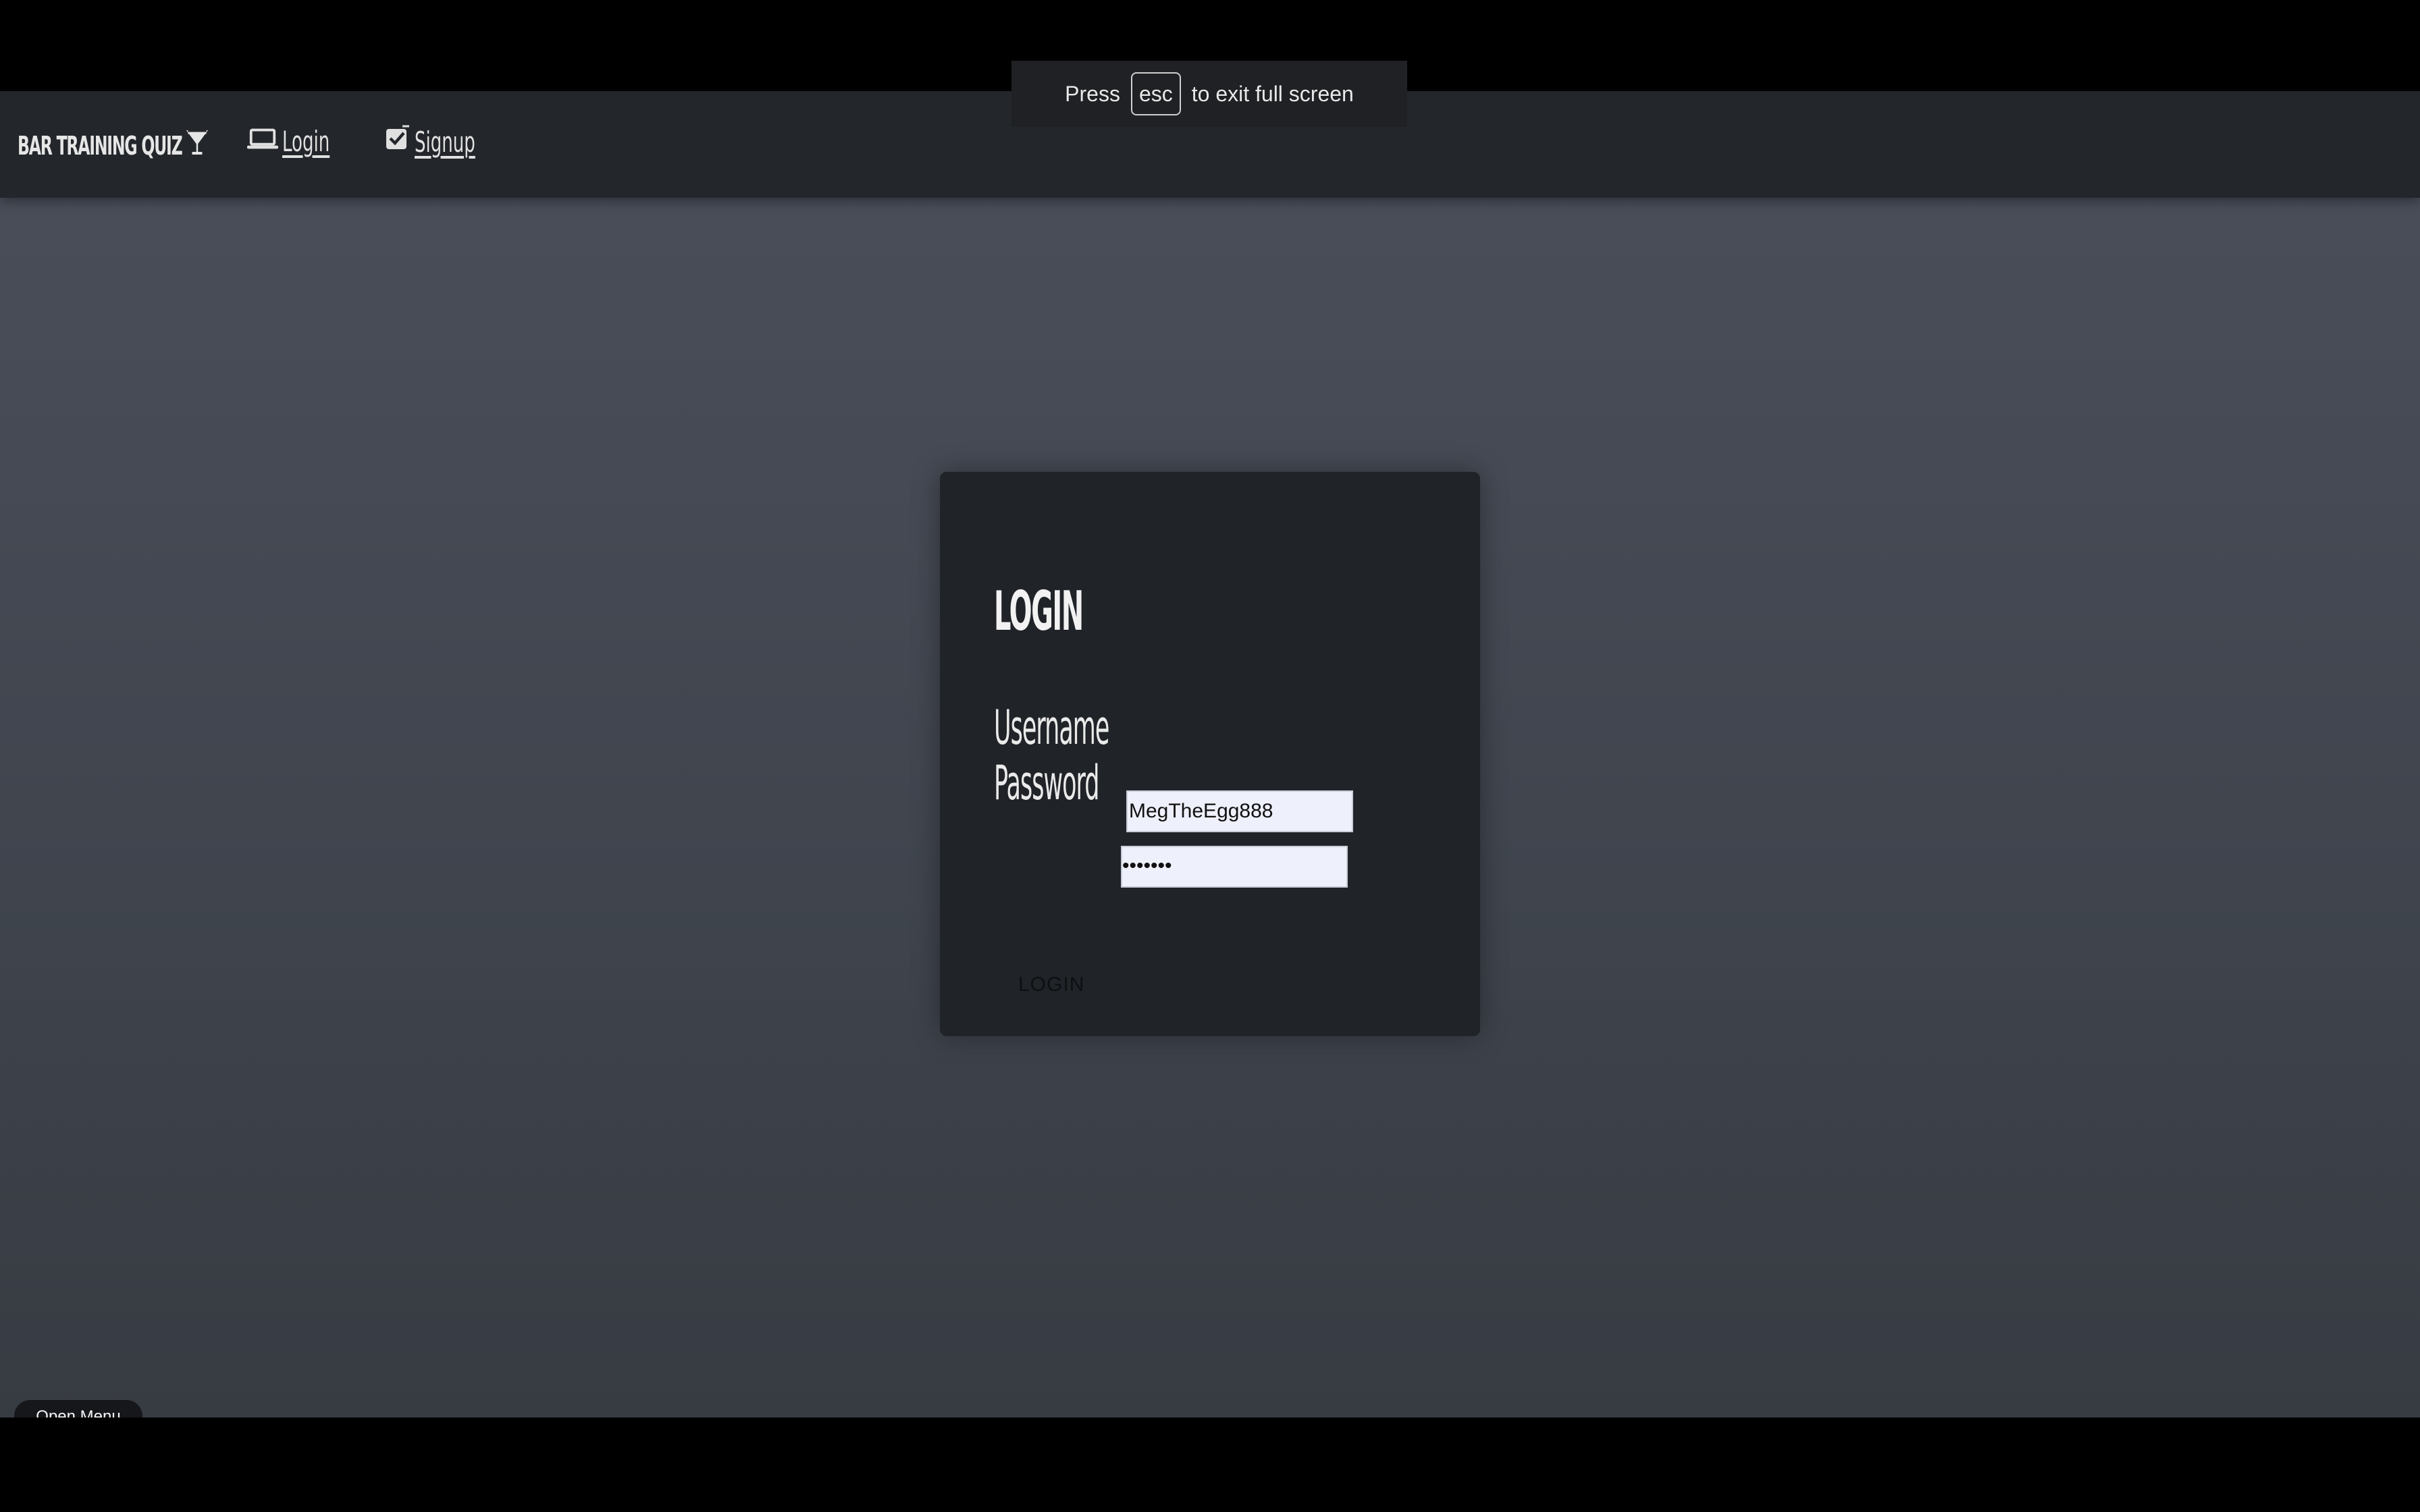 Image resolution: width=2420 pixels, height=1512 pixels. I want to click on password-input, so click(1234, 867).